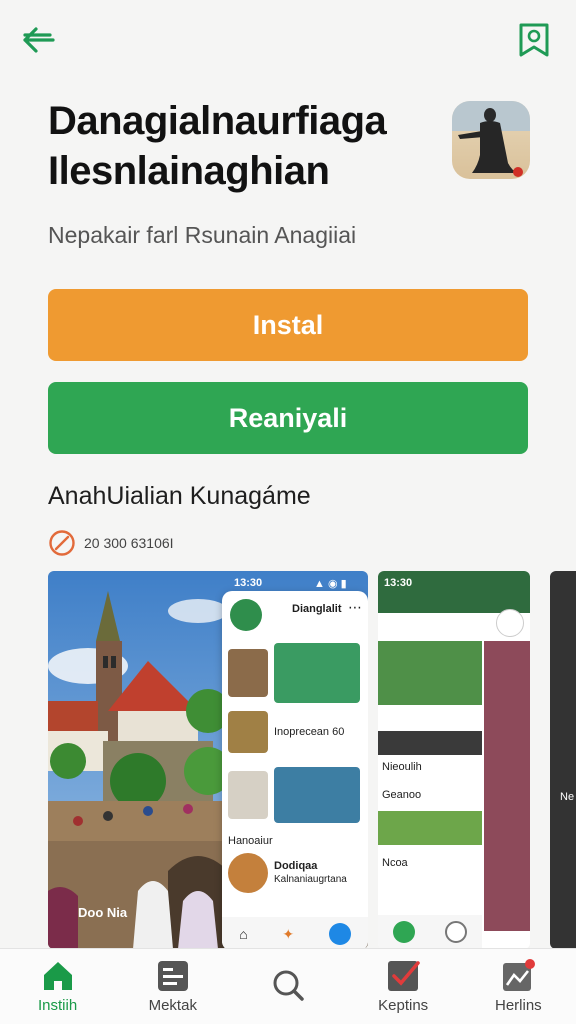 Image resolution: width=576 pixels, height=1024 pixels. Describe the element at coordinates (402, 795) in the screenshot. I see `shot2-label-2: Geanoo` at that location.